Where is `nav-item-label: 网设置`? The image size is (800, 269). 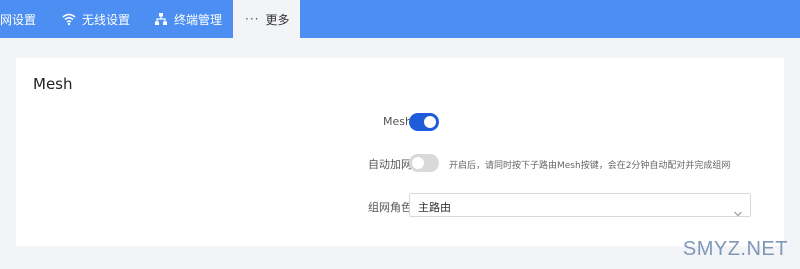
nav-item-label: 网设置 is located at coordinates (18, 19).